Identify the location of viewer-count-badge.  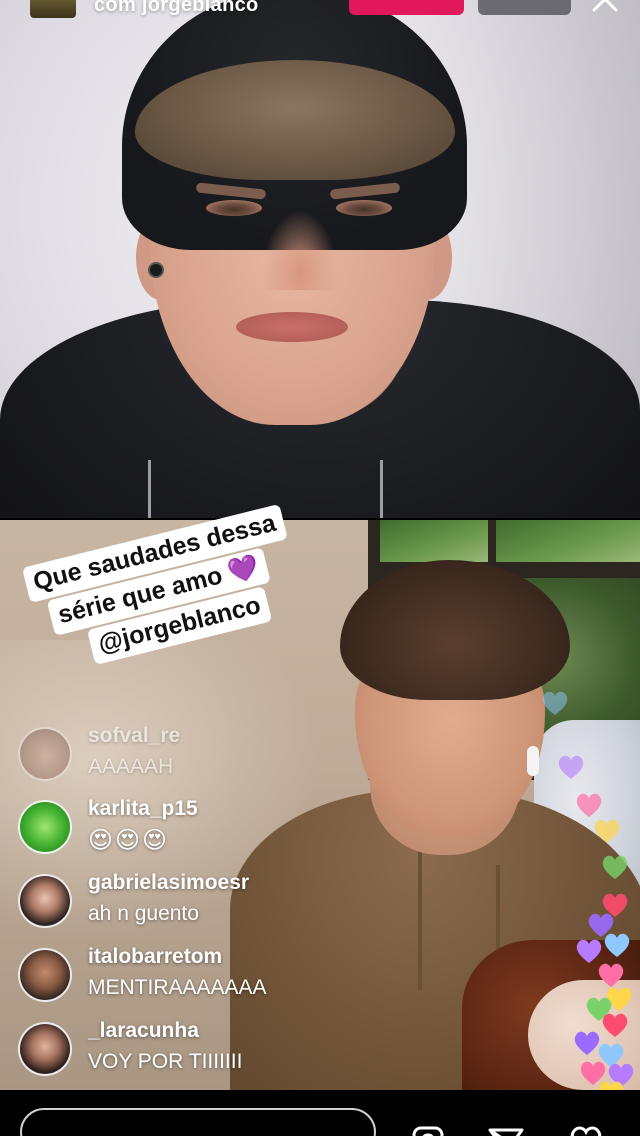
(524, 7).